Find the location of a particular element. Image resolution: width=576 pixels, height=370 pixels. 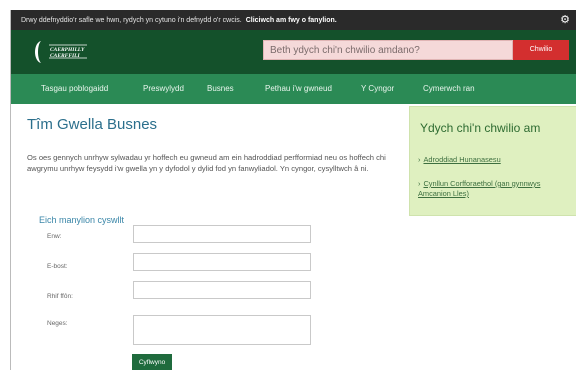

phone-field is located at coordinates (222, 290).